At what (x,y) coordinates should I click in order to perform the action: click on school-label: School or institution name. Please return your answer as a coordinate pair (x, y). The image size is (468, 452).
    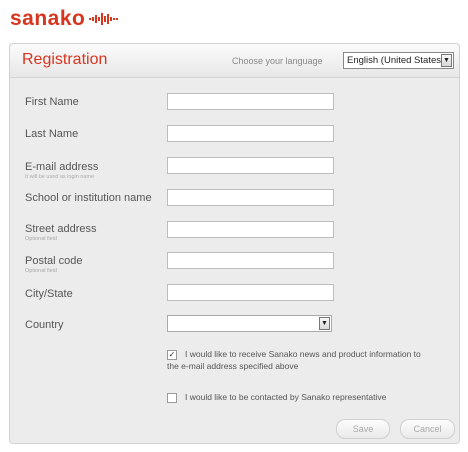
    Looking at the image, I should click on (88, 198).